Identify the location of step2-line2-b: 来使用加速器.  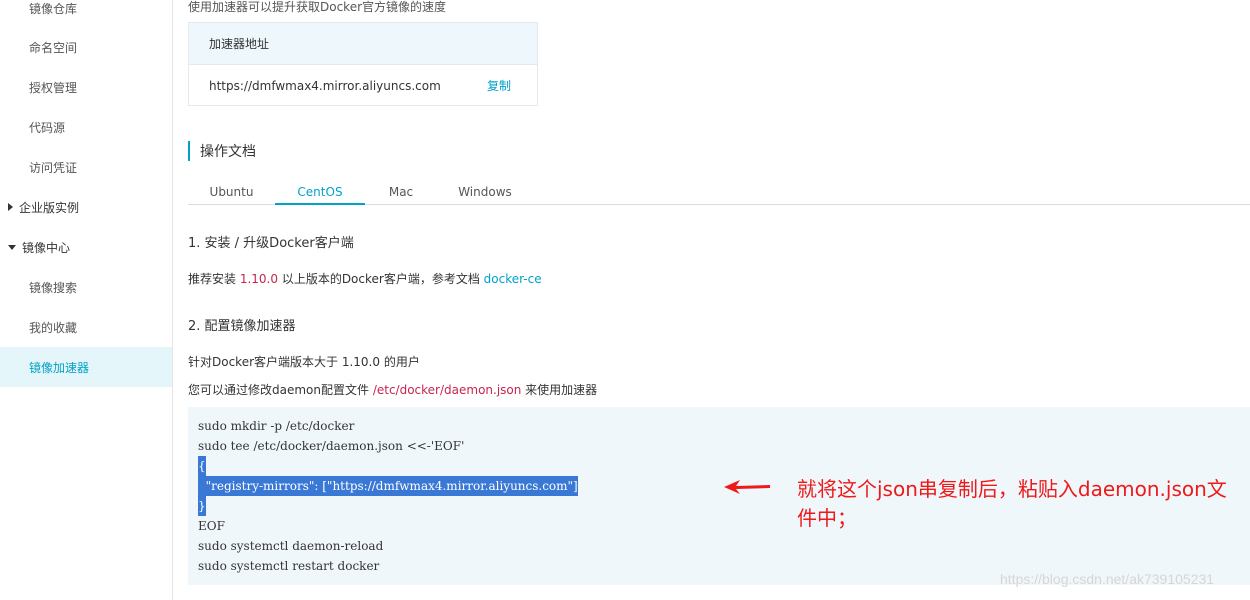
(559, 390).